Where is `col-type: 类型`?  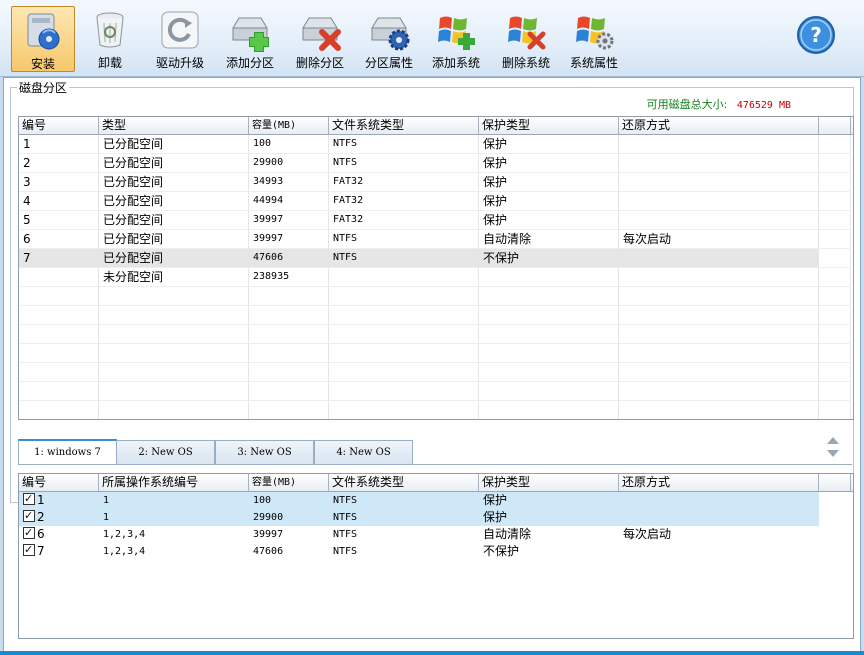
col-type: 类型 is located at coordinates (174, 125).